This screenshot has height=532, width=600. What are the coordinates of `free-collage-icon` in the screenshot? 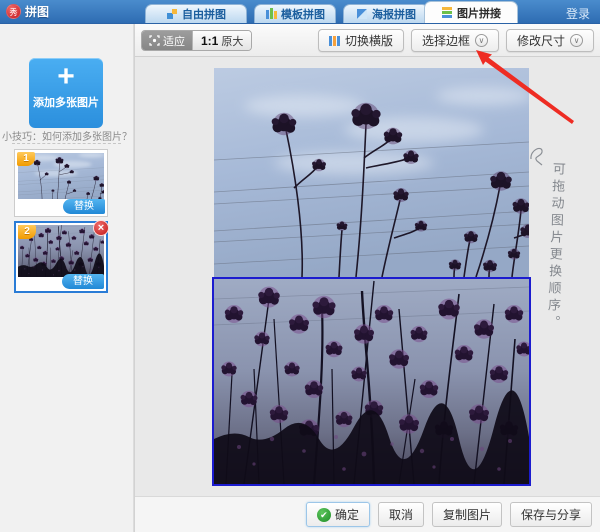 It's located at (172, 14).